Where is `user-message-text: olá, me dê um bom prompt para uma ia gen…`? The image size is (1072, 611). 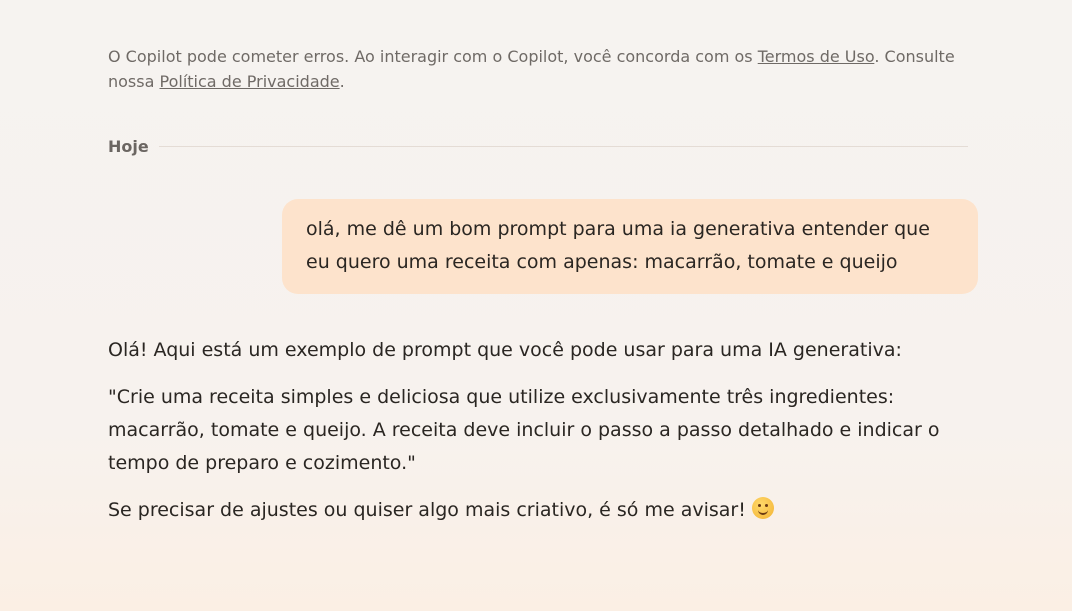
user-message-text: olá, me dê um bom prompt para uma ia gen… is located at coordinates (618, 245).